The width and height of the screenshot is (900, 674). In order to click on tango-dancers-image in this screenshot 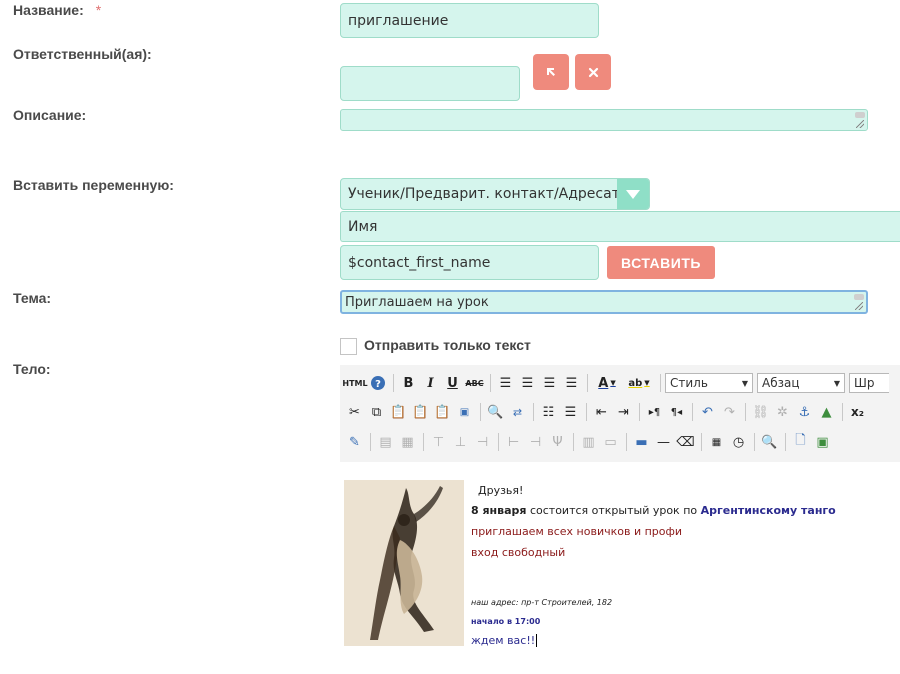, I will do `click(404, 563)`.